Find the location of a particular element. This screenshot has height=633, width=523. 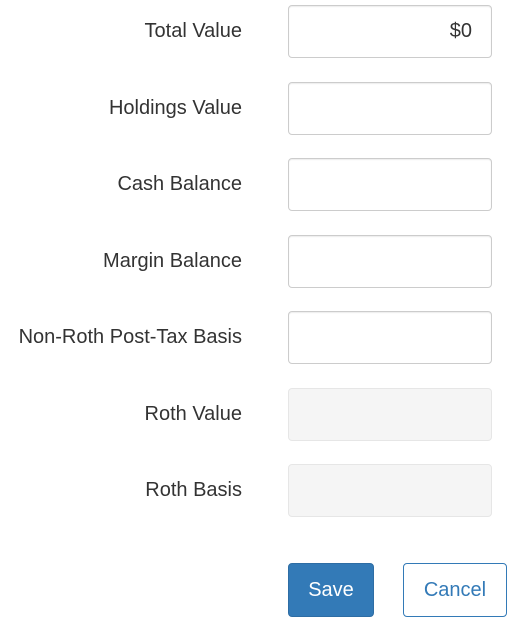

form-row-roth-basis: Roth Basis is located at coordinates (261, 490).